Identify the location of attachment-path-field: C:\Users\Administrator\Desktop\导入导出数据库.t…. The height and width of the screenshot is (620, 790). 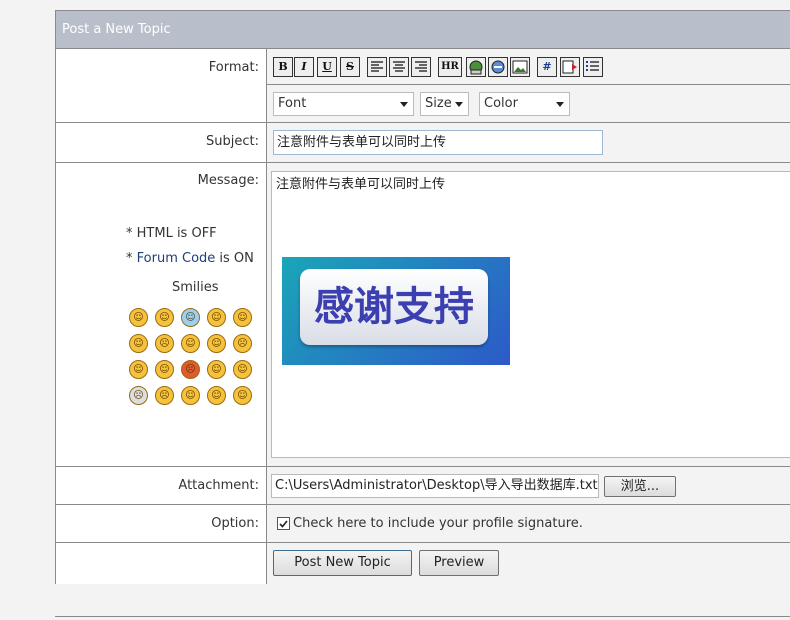
(435, 486).